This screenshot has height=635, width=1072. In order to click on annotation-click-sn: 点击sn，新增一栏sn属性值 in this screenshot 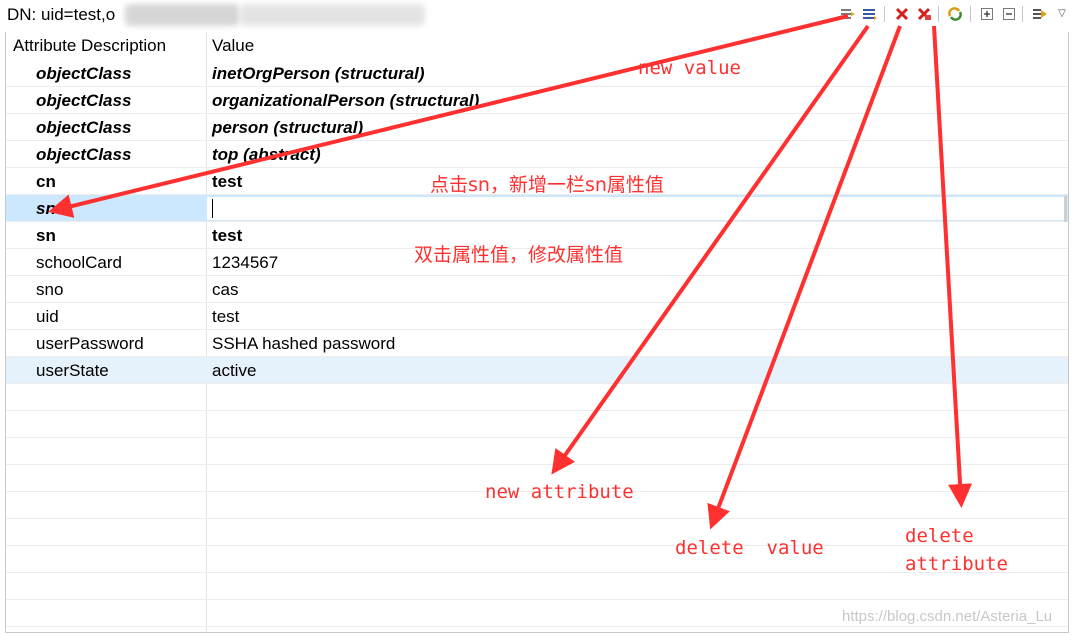, I will do `click(547, 185)`.